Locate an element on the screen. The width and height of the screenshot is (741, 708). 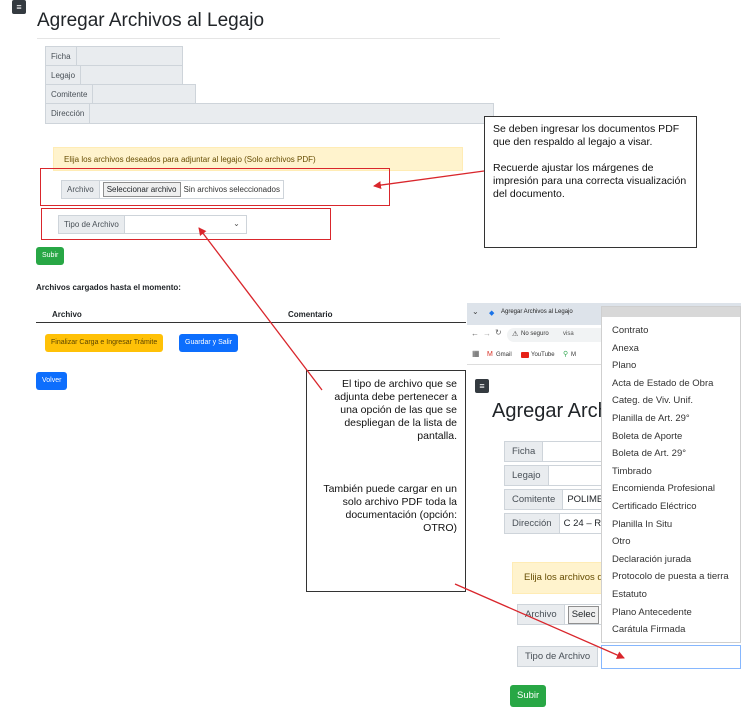
arrow-to-dropdown is located at coordinates (539, 621).